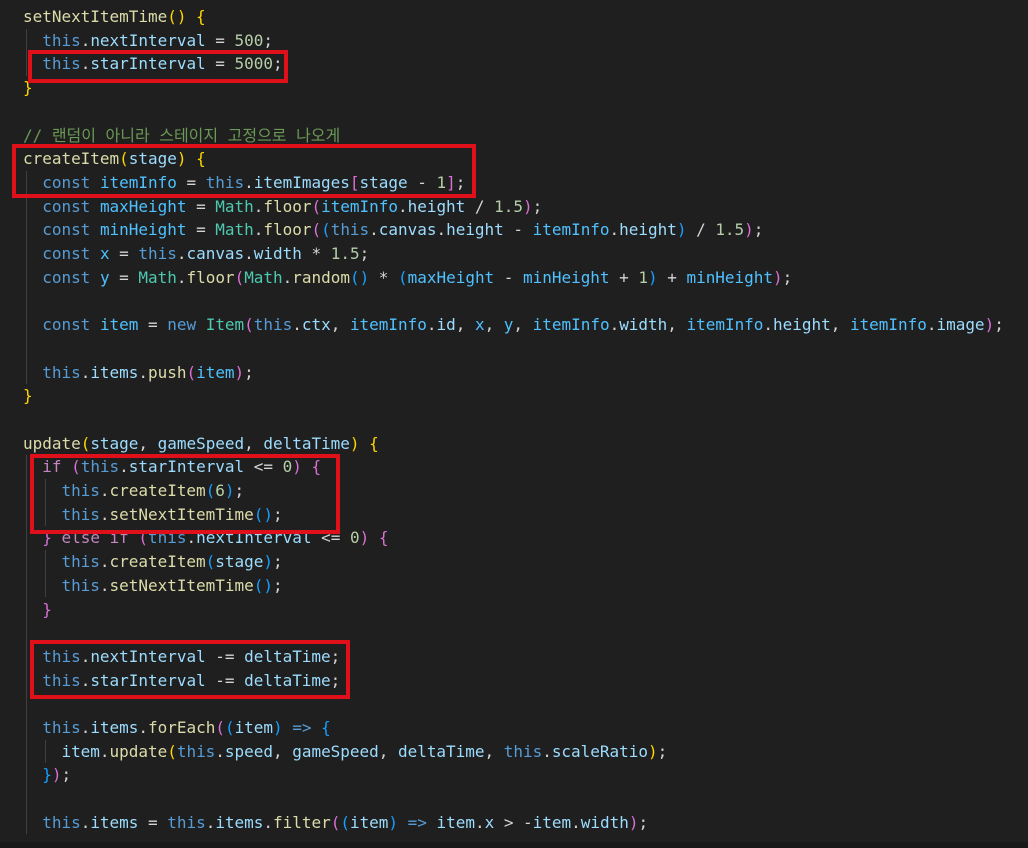  Describe the element at coordinates (446, 325) in the screenshot. I see `code-token: id` at that location.